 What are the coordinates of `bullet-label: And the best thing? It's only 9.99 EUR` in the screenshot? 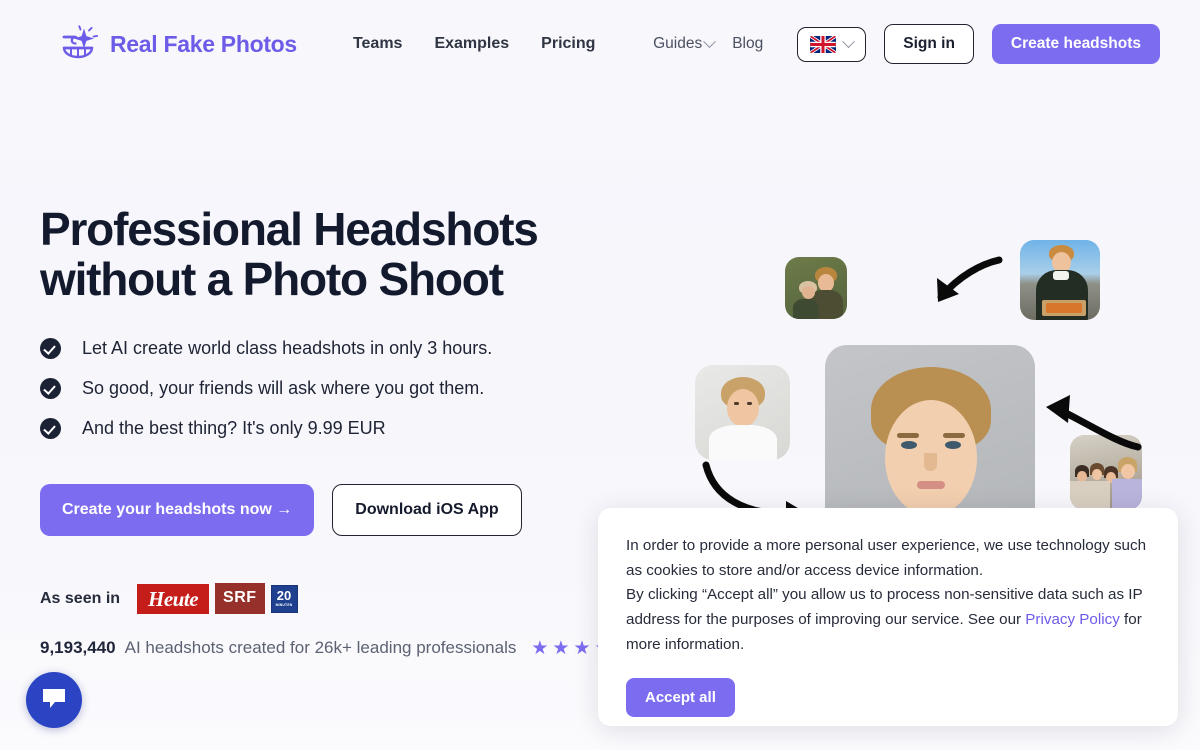 It's located at (234, 428).